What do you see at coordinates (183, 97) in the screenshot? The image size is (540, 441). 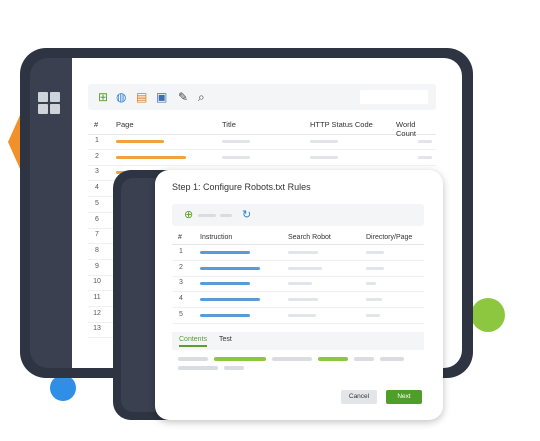 I see `wrench-icon: ✎` at bounding box center [183, 97].